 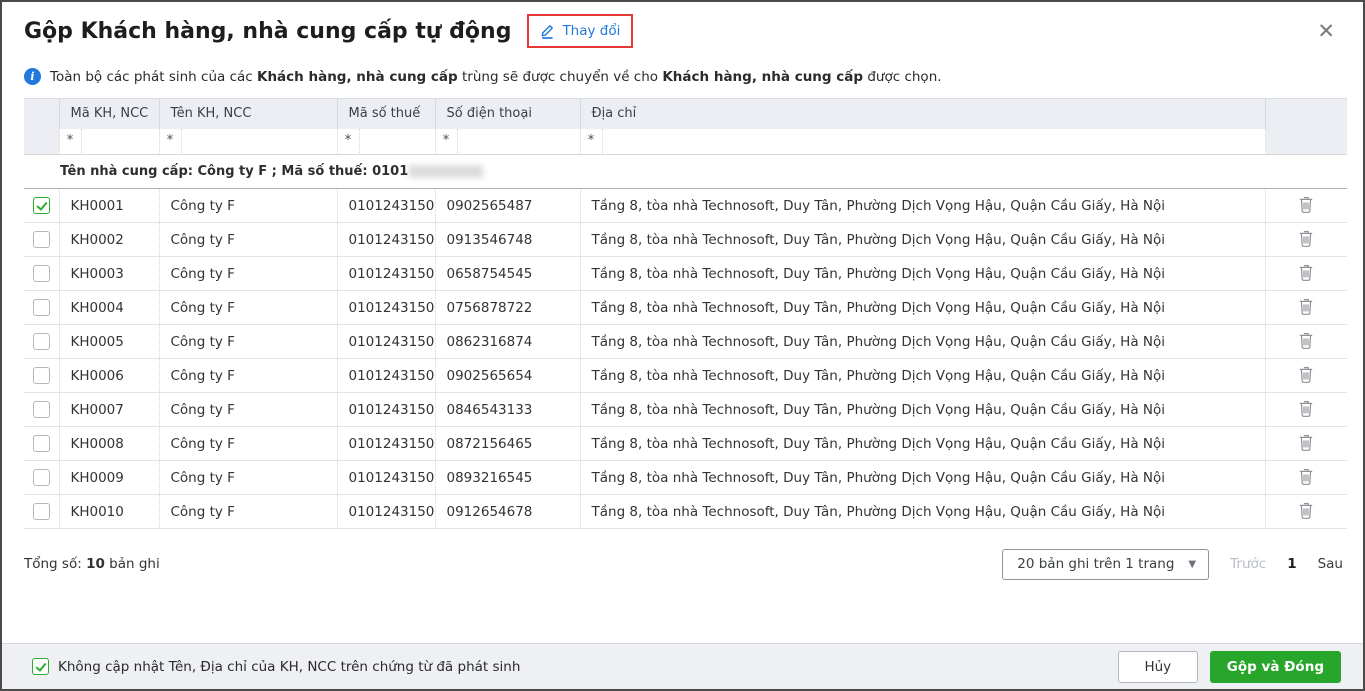 What do you see at coordinates (42, 141) in the screenshot?
I see `filter-checkbox-cell` at bounding box center [42, 141].